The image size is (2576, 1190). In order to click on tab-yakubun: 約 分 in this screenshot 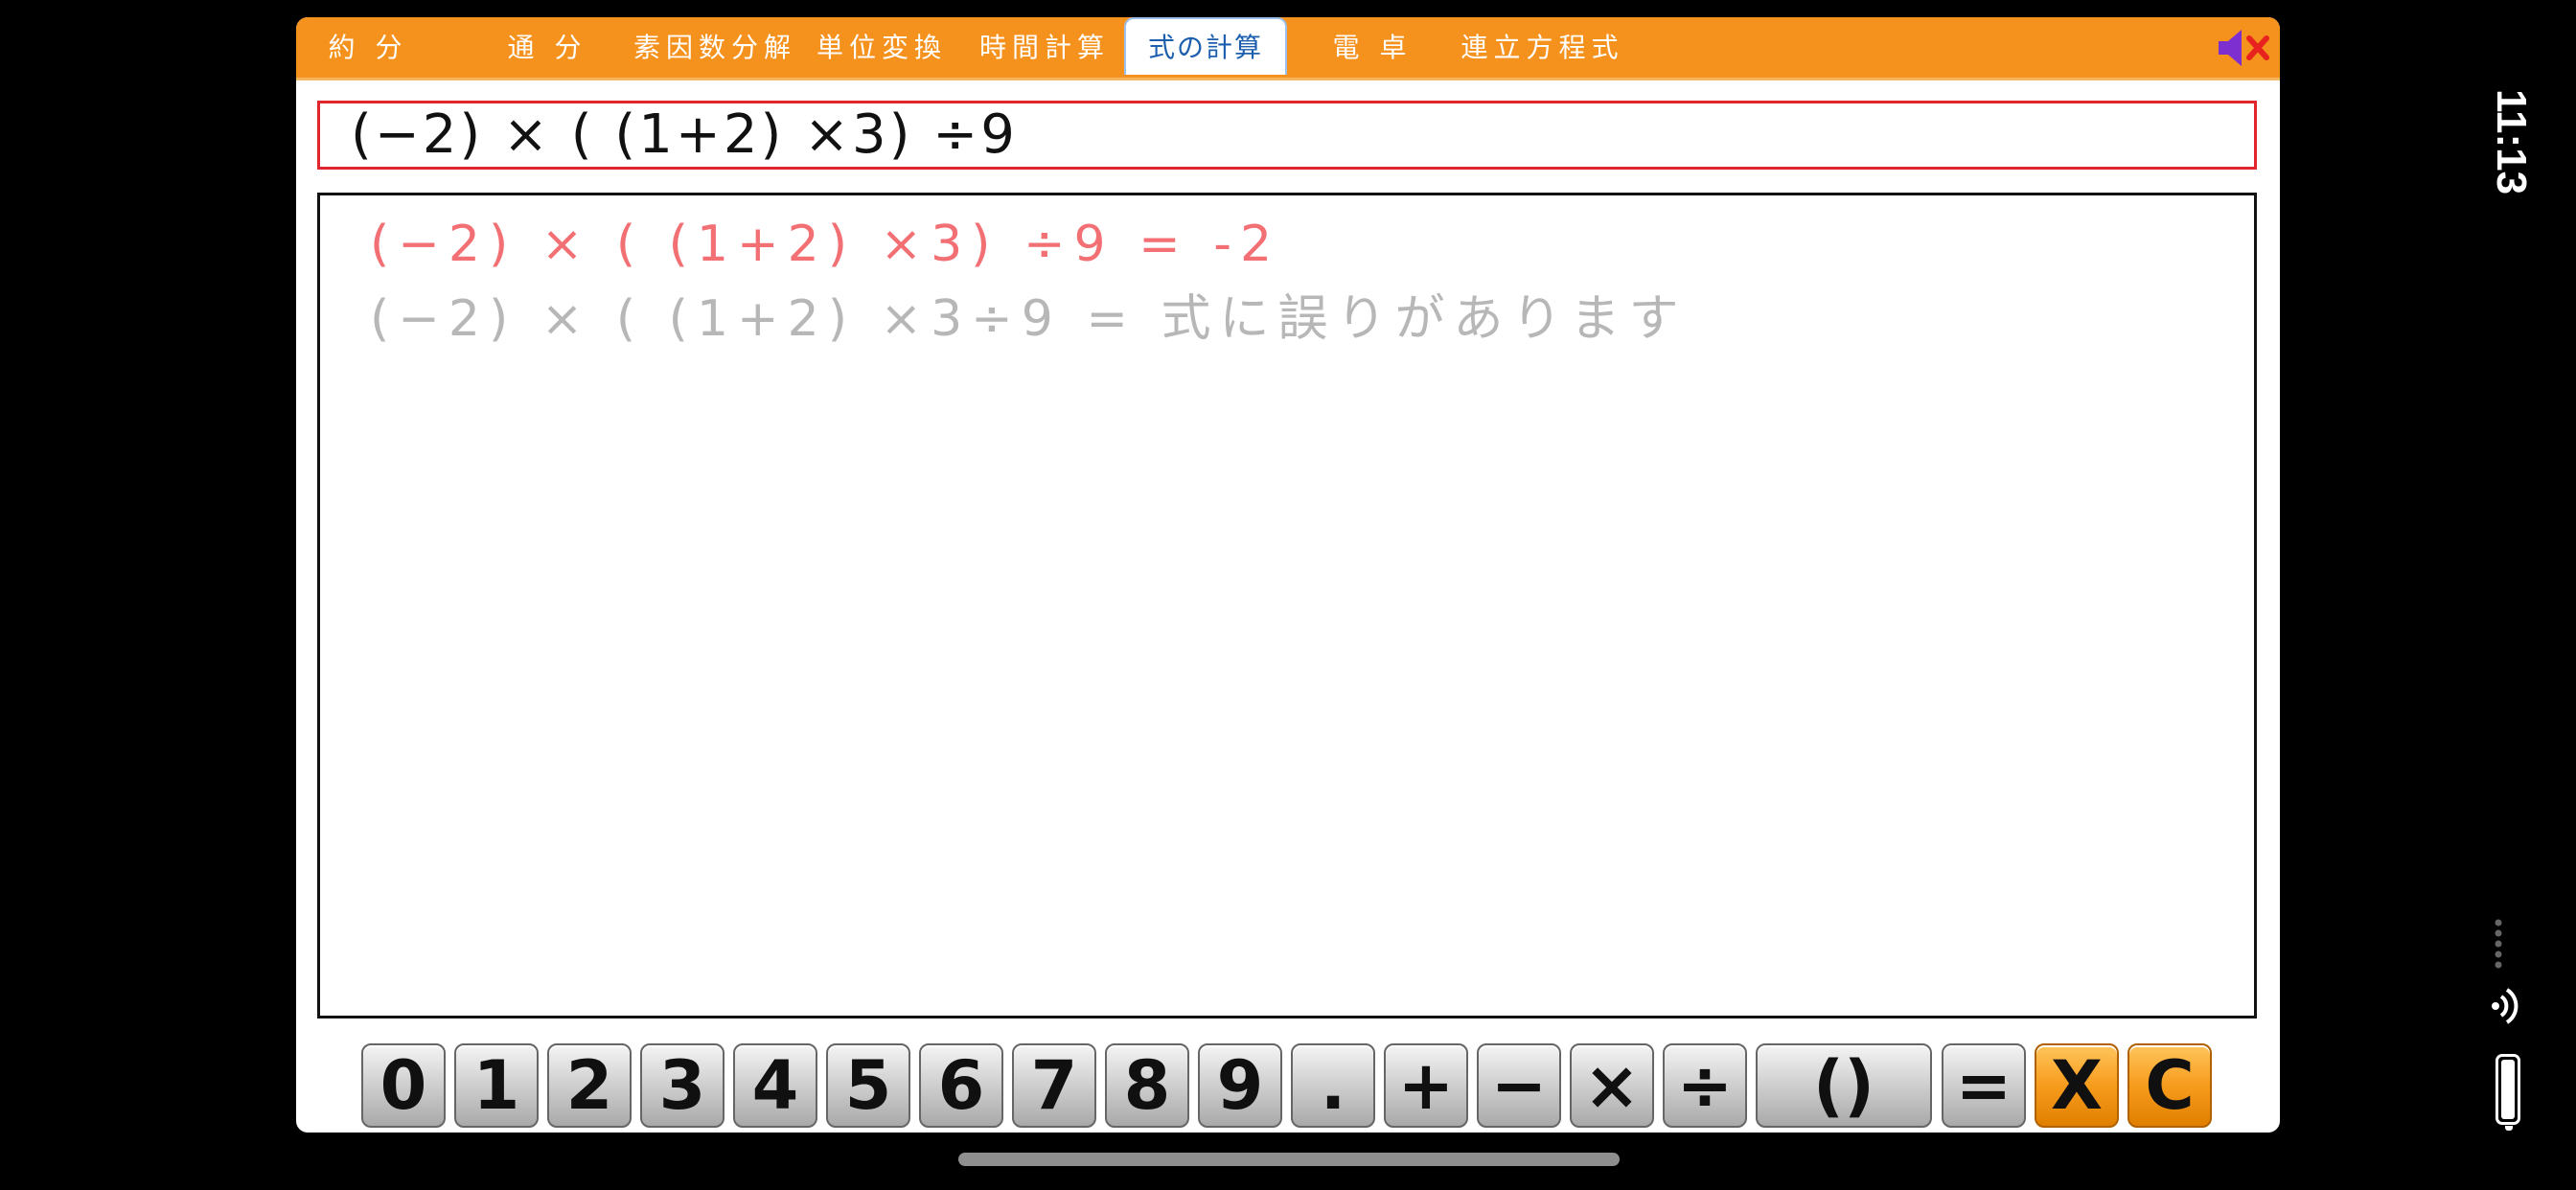, I will do `click(368, 48)`.